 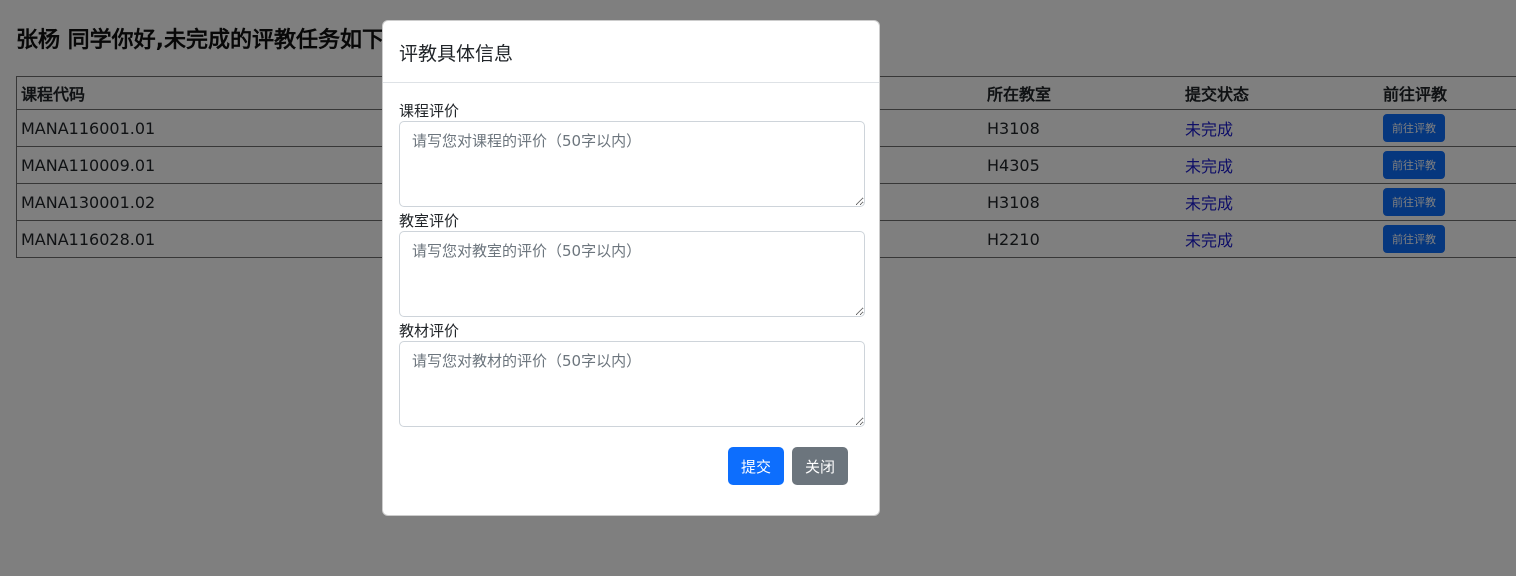 What do you see at coordinates (632, 384) in the screenshot?
I see `textbook-evaluation-textarea` at bounding box center [632, 384].